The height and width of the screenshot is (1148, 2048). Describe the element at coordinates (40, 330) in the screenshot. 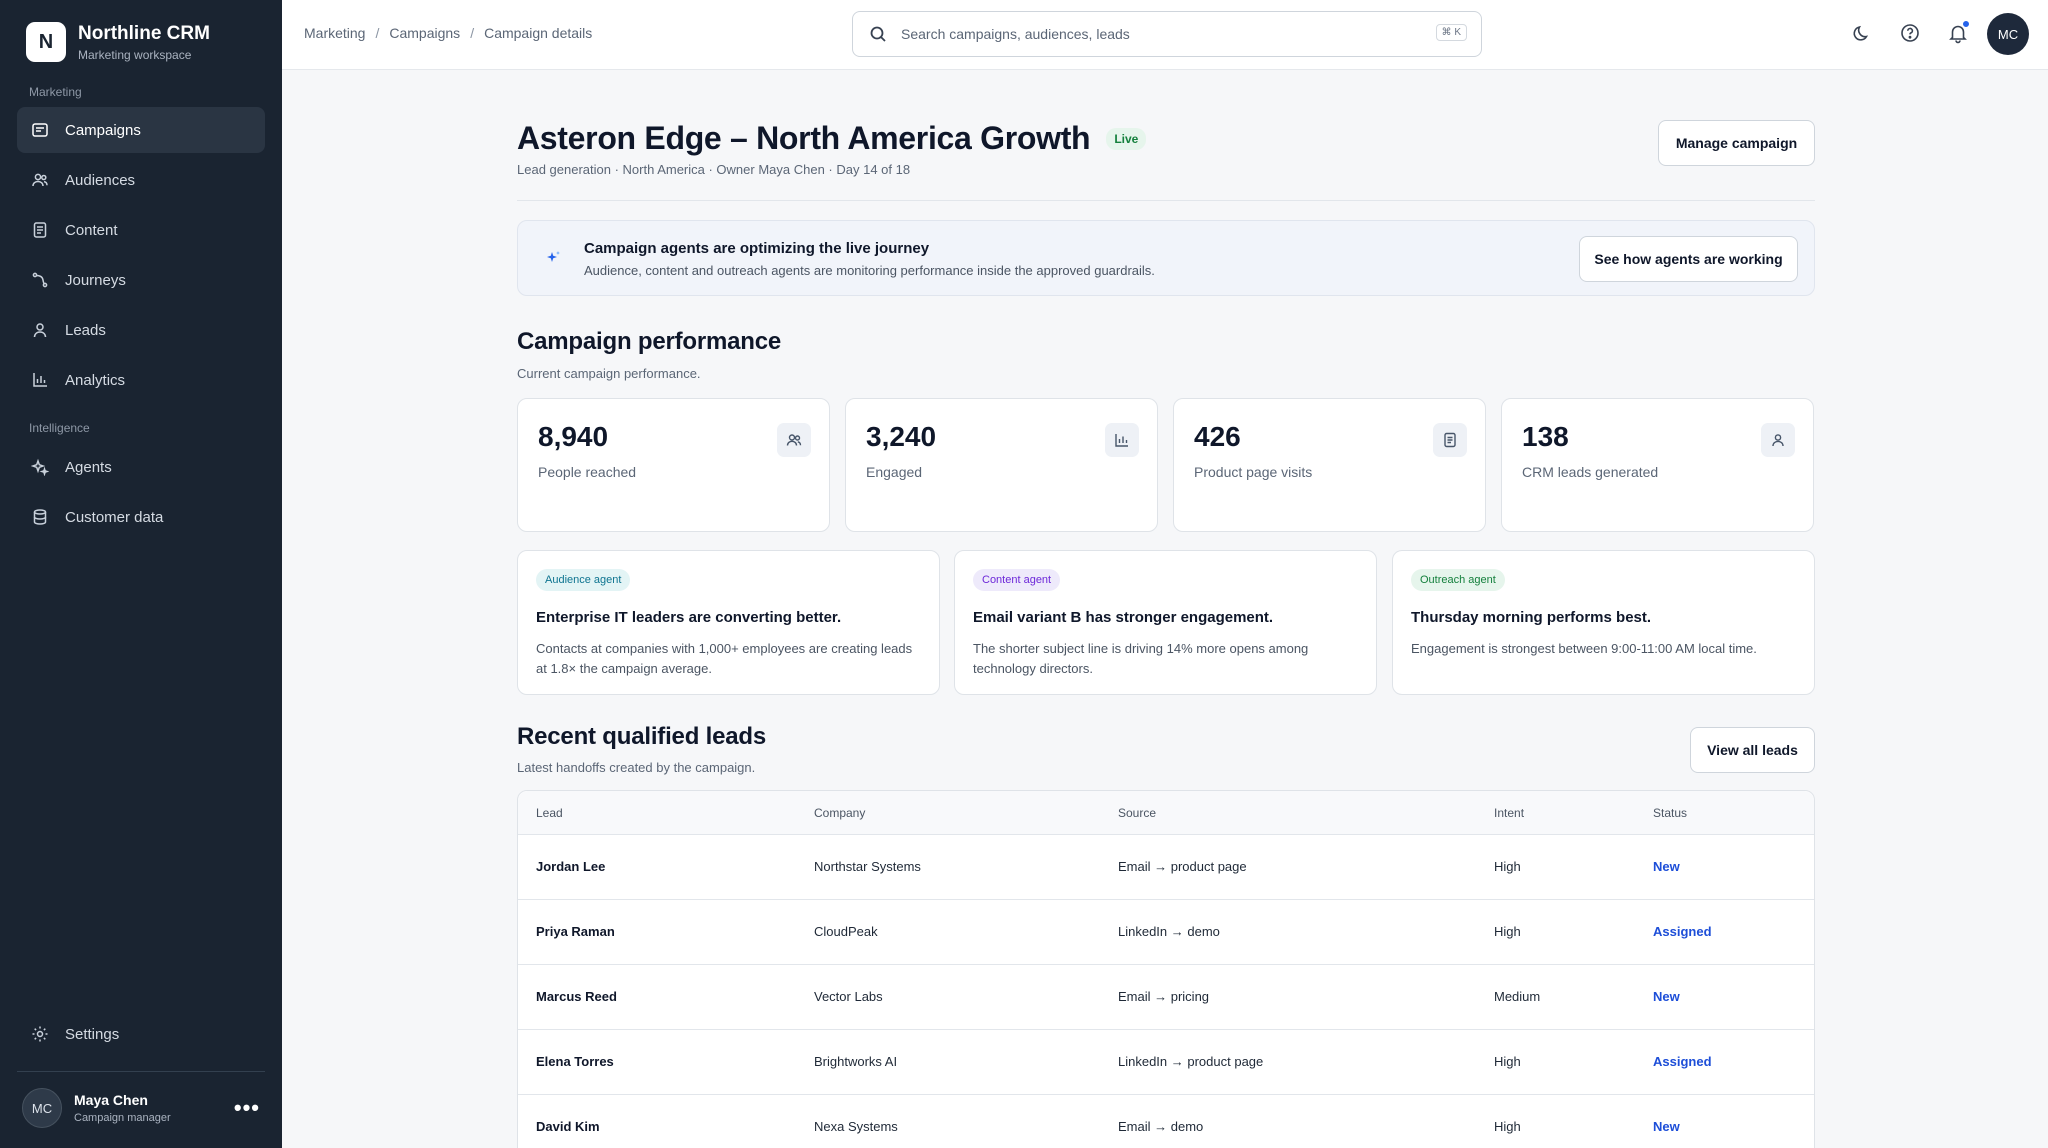

I see `person-icon` at that location.